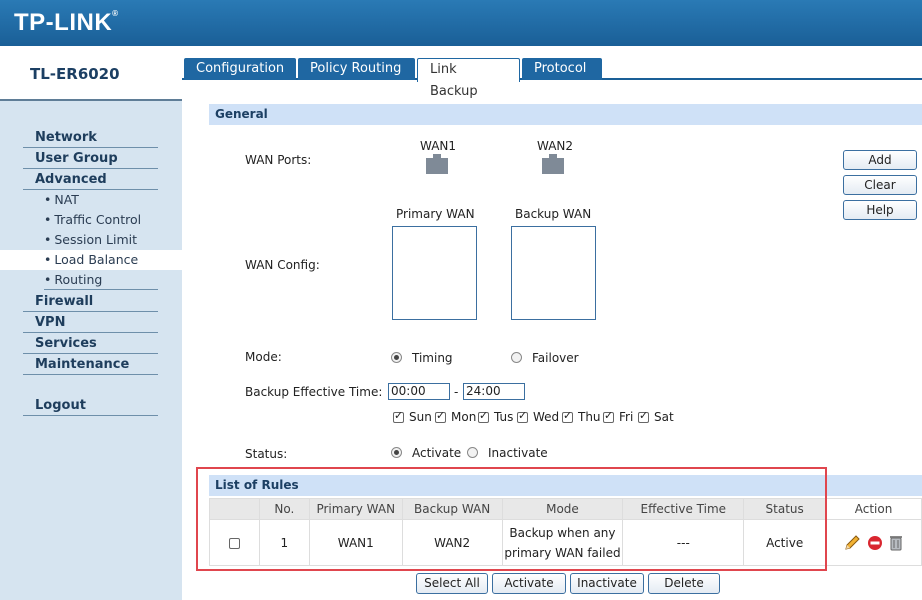  Describe the element at coordinates (555, 146) in the screenshot. I see `wan2-label: WAN2` at that location.